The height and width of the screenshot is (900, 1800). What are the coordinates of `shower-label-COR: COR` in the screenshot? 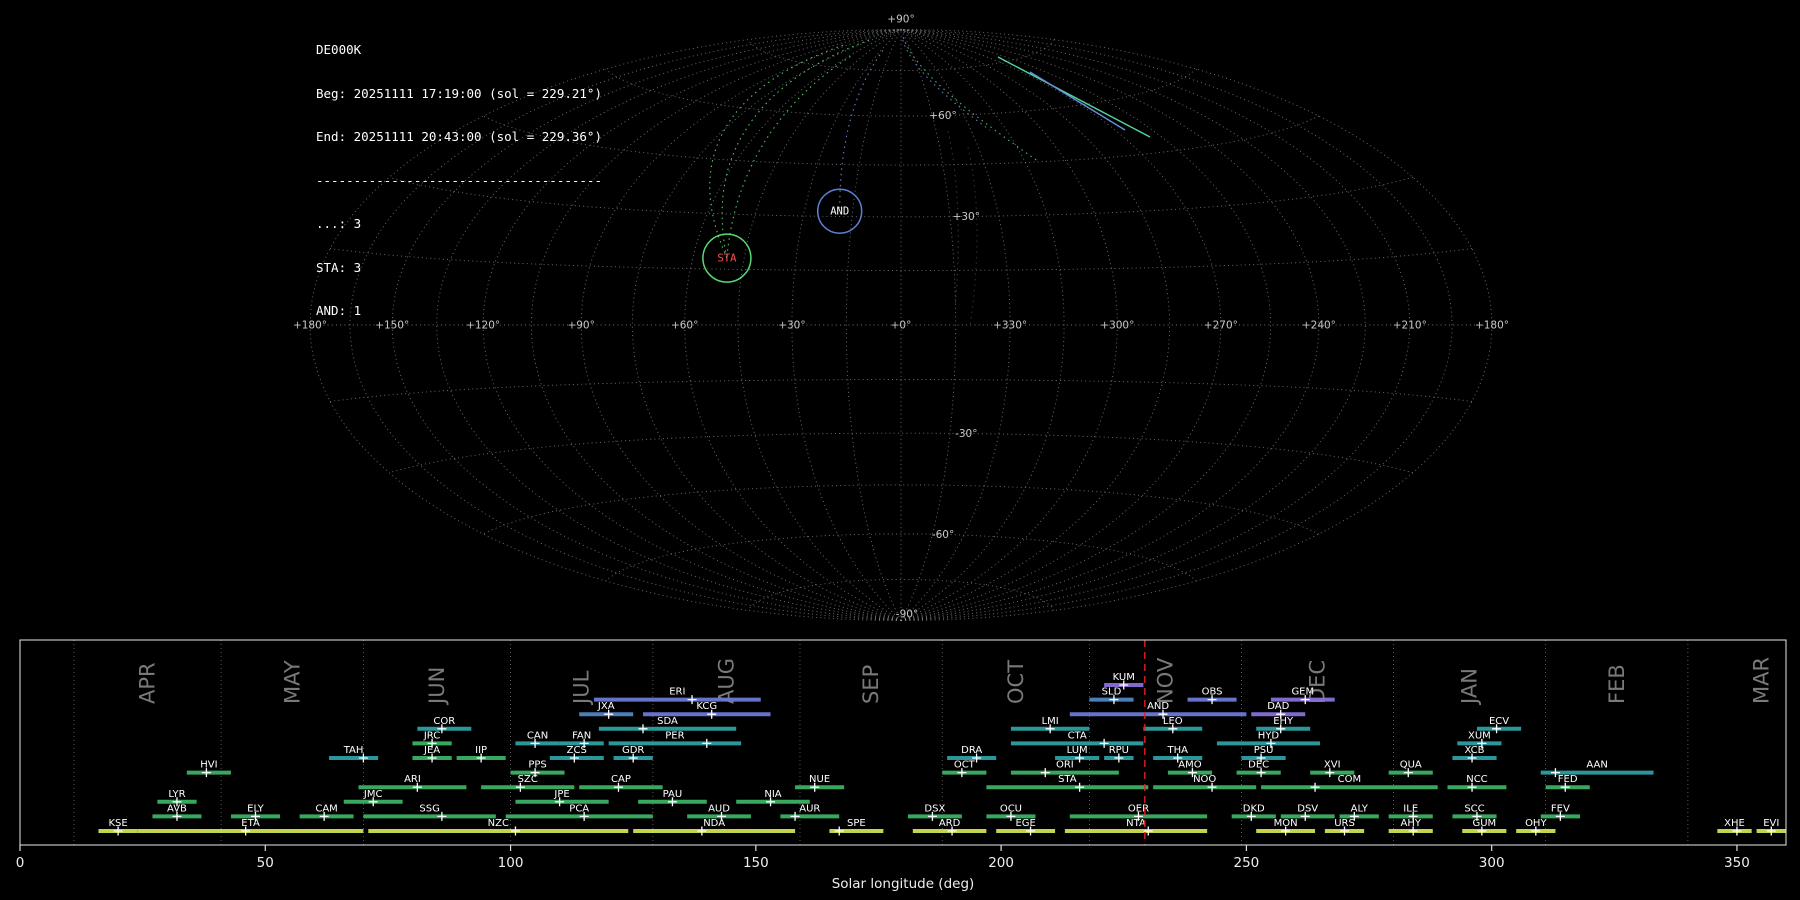 It's located at (444, 721).